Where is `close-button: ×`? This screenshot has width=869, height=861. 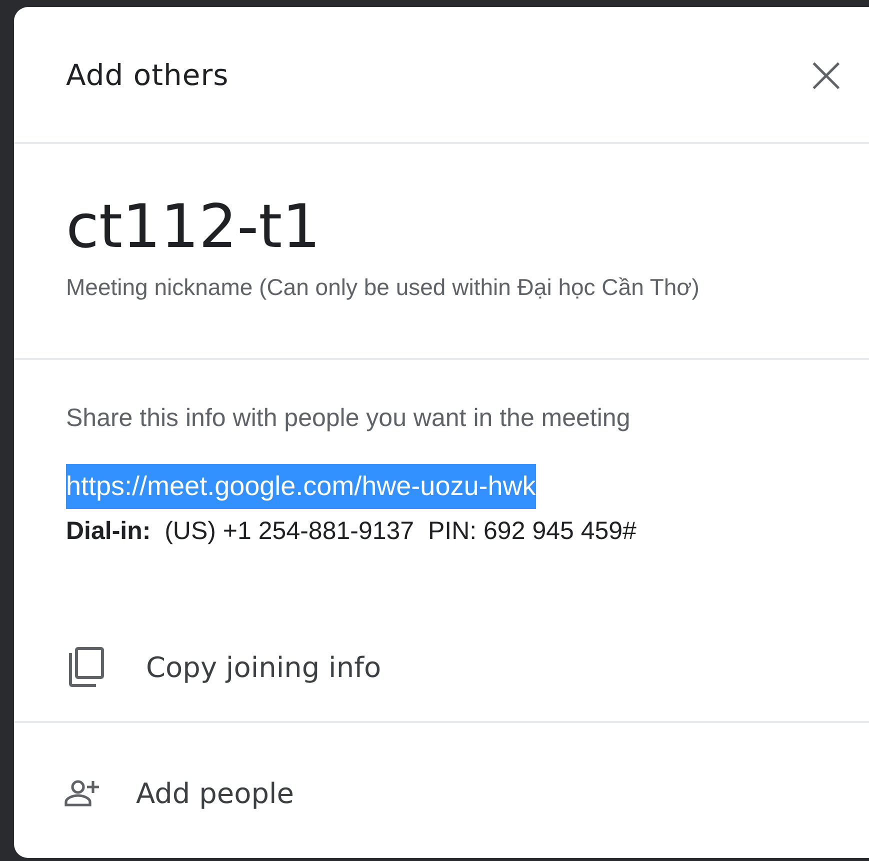 close-button: × is located at coordinates (826, 74).